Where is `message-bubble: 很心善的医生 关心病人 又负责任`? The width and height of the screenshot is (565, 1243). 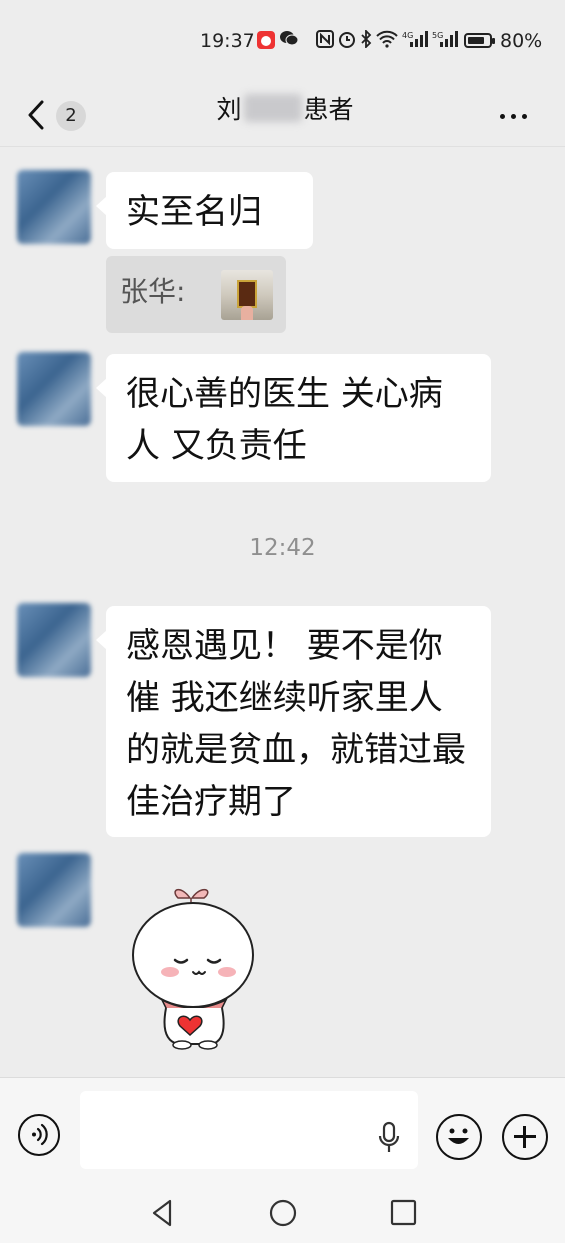 message-bubble: 很心善的医生 关心病人 又负责任 is located at coordinates (293, 418).